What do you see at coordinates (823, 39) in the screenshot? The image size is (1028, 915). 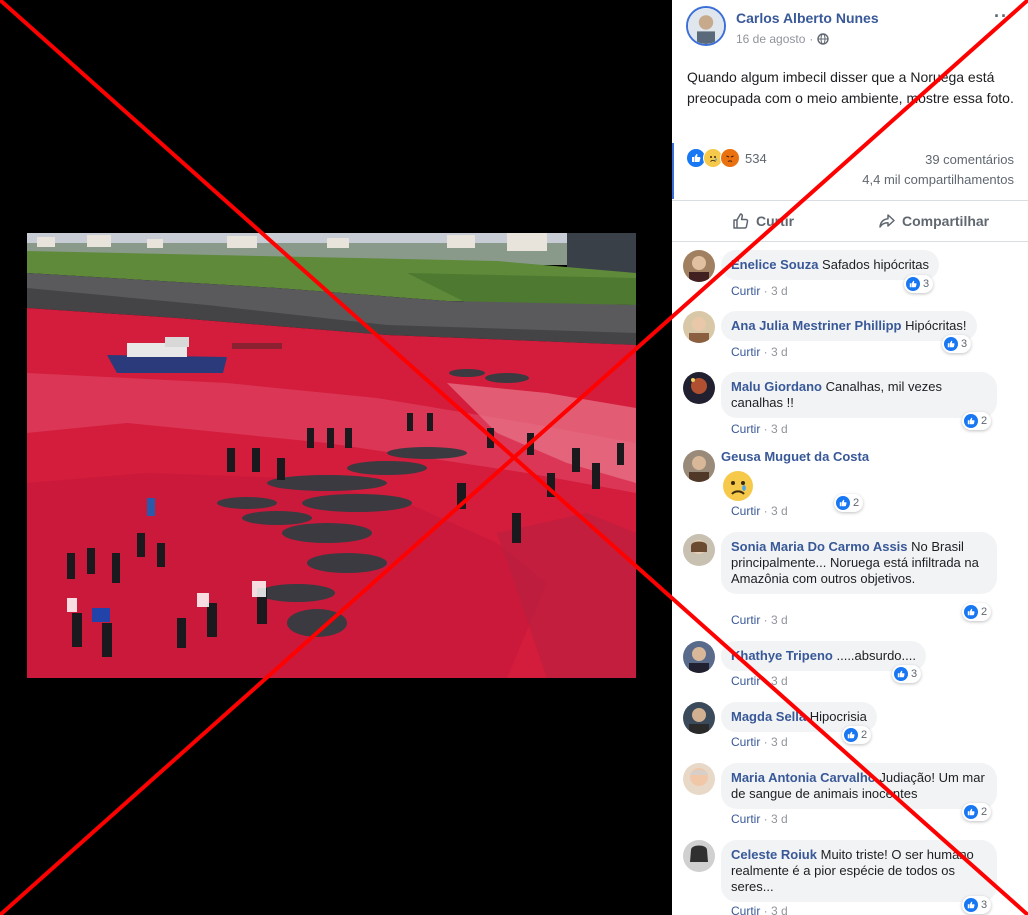 I see `globe-icon` at bounding box center [823, 39].